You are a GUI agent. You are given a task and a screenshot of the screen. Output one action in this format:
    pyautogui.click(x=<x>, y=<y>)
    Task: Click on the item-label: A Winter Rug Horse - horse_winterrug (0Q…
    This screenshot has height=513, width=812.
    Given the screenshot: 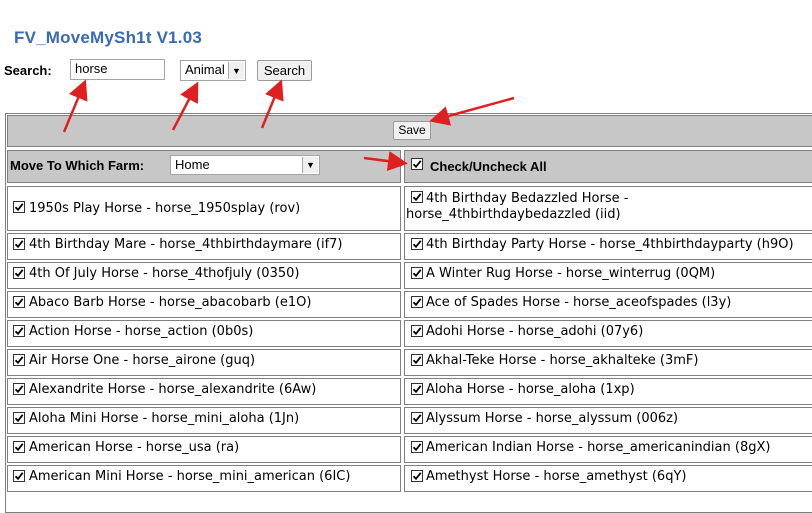 What is the action you would take?
    pyautogui.click(x=571, y=273)
    